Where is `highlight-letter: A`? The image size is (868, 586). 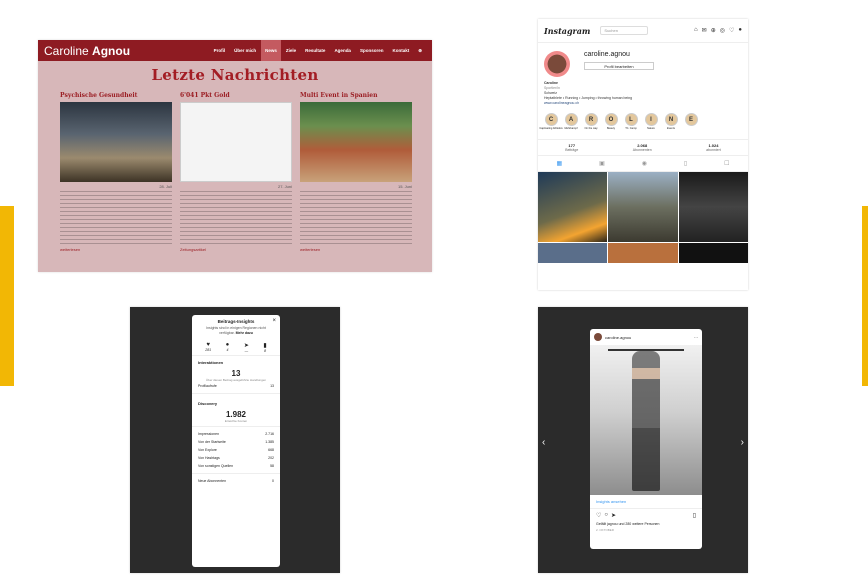 highlight-letter: A is located at coordinates (571, 119).